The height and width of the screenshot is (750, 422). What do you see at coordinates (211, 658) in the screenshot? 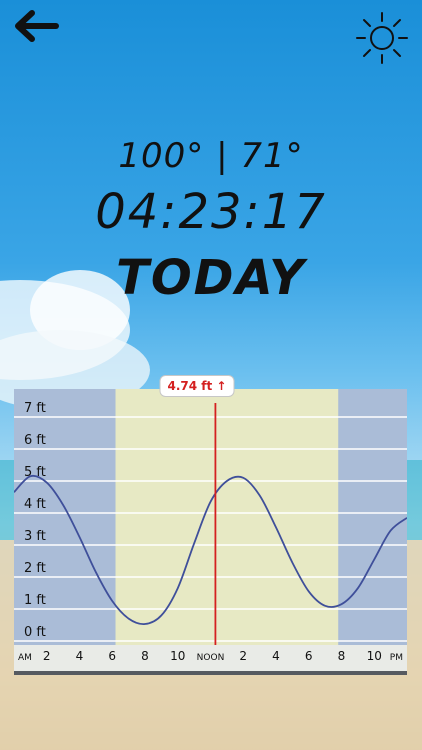
I see `x-tick-label: NOON` at bounding box center [211, 658].